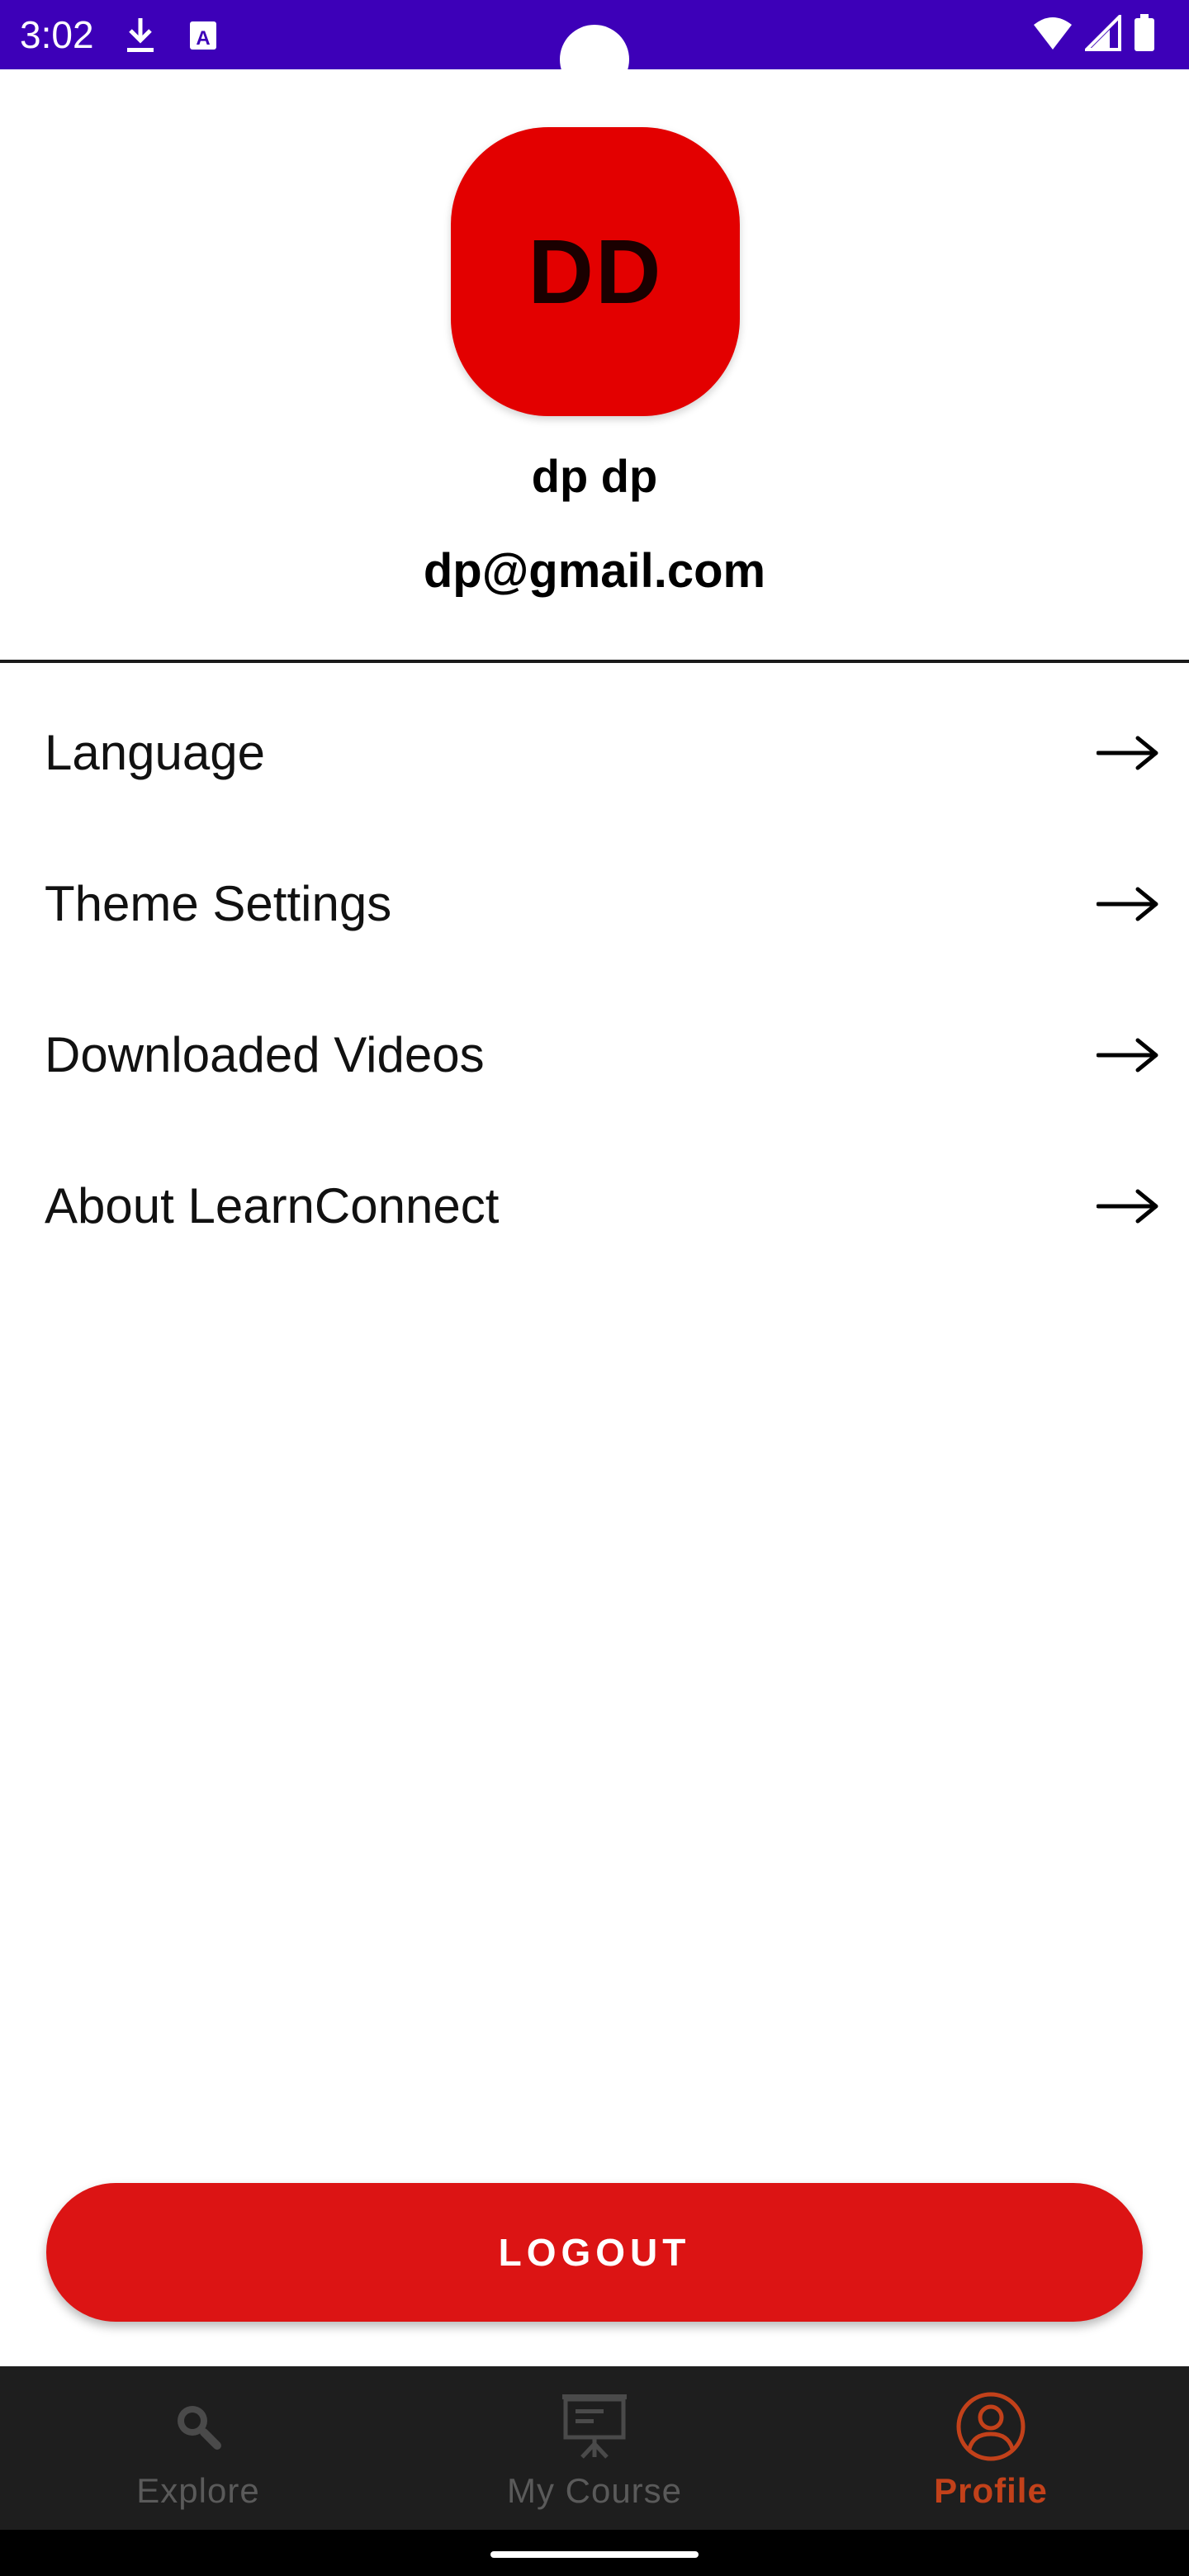 Image resolution: width=1189 pixels, height=2576 pixels. What do you see at coordinates (594, 476) in the screenshot?
I see `profile-name: dp dp` at bounding box center [594, 476].